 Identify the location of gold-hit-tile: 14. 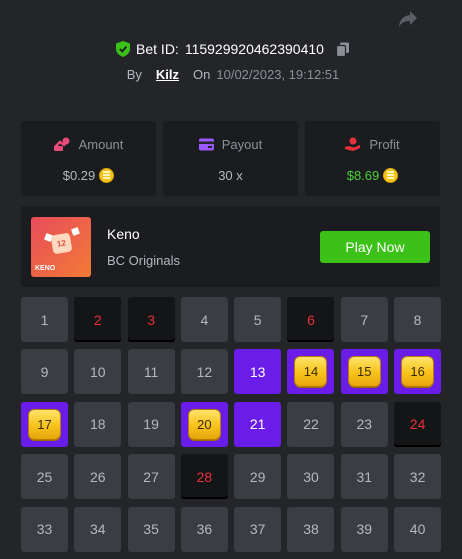
(311, 372).